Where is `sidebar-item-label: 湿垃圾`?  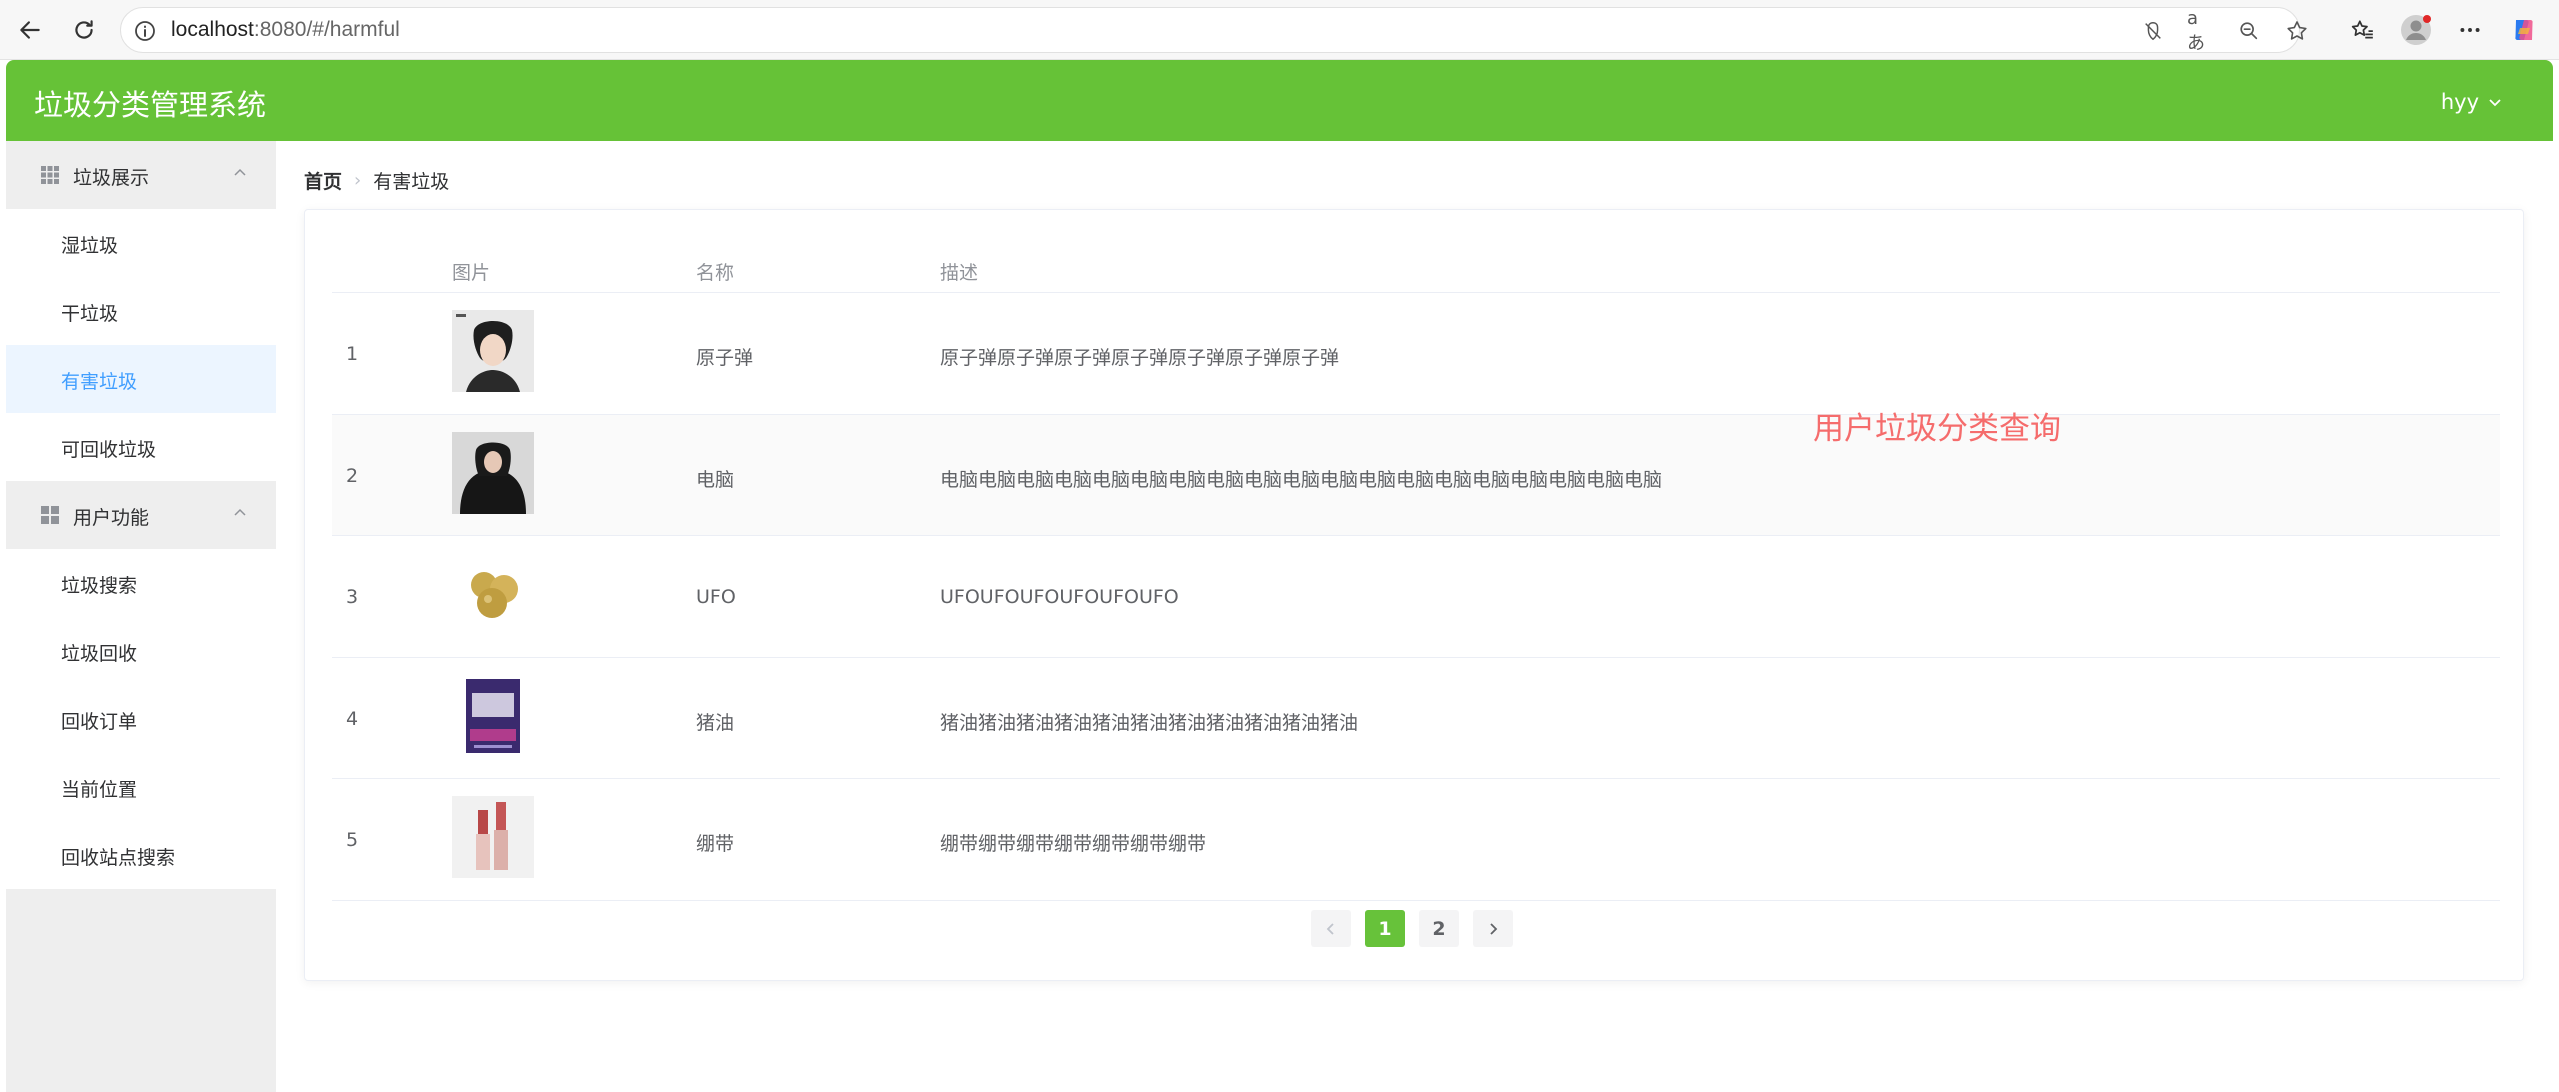 sidebar-item-label: 湿垃圾 is located at coordinates (90, 246).